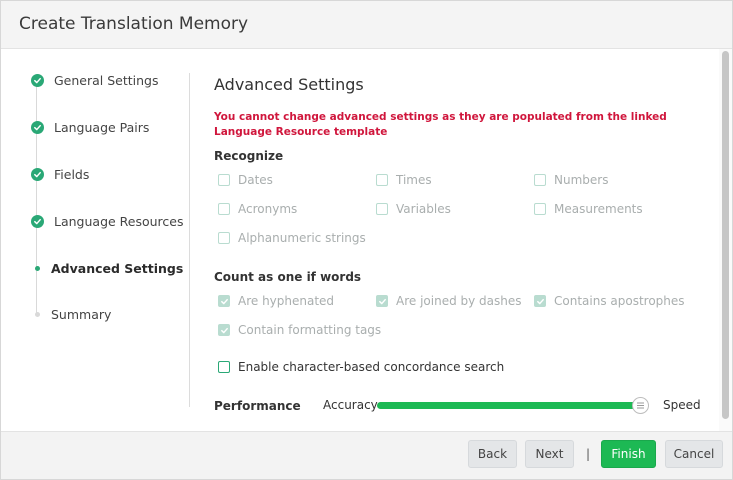  I want to click on dialog-header: Create Translation Memory, so click(366, 25).